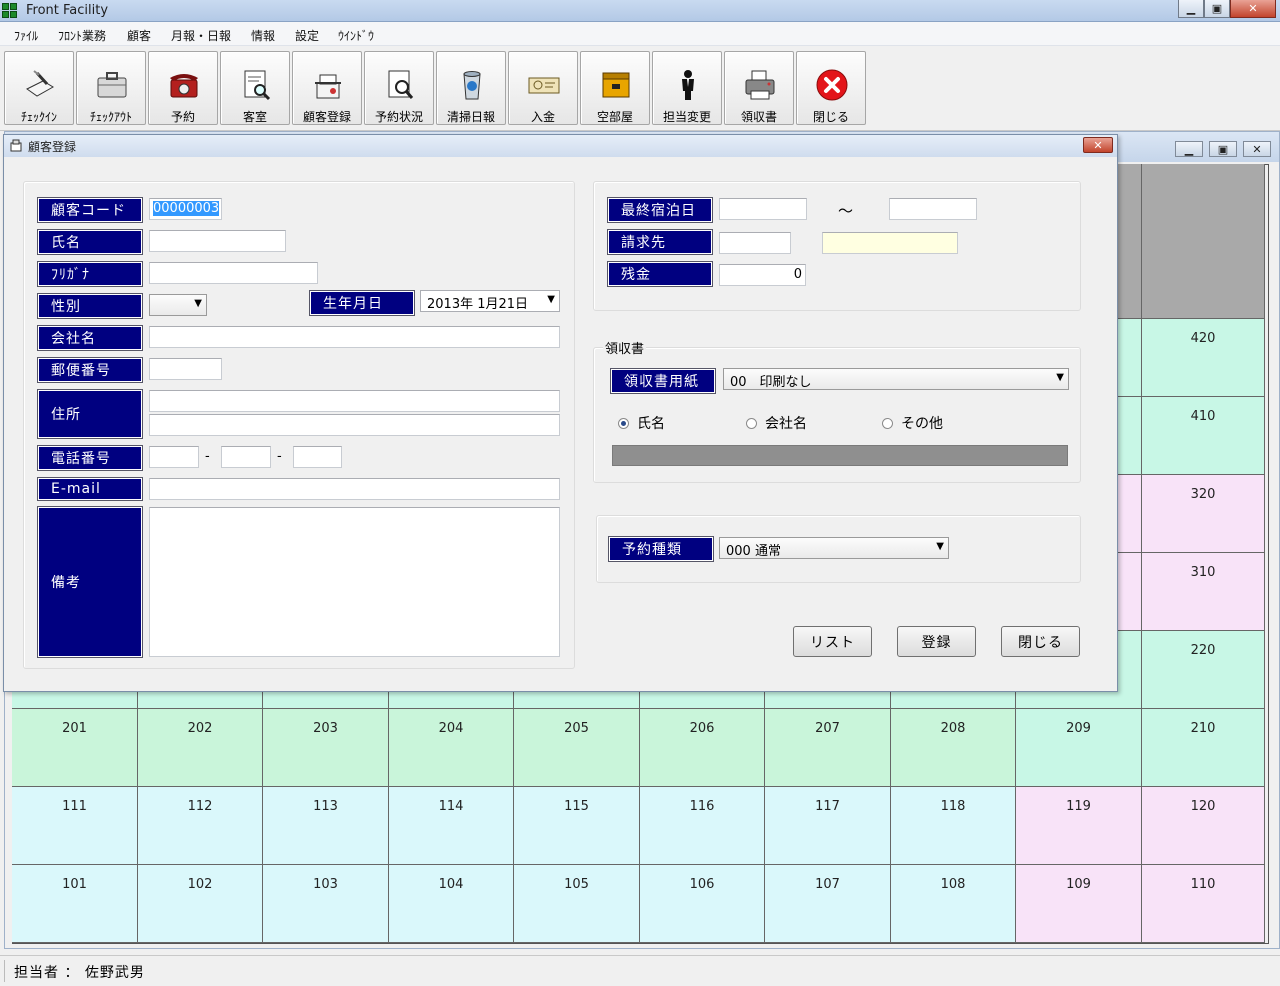 The width and height of the screenshot is (1280, 986). Describe the element at coordinates (354, 401) in the screenshot. I see `address-line1-field` at that location.